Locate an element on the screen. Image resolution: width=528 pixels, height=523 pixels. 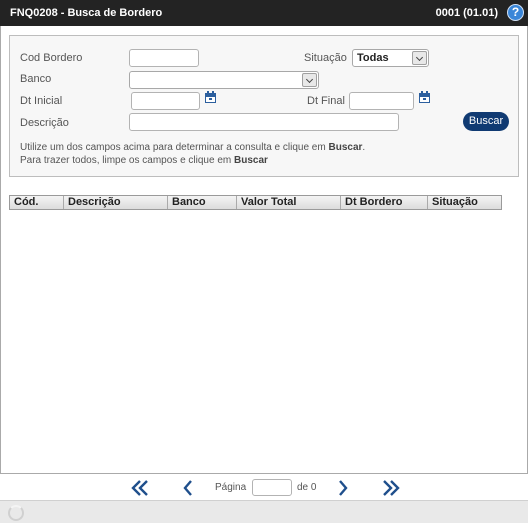
page-label: Página is located at coordinates (231, 487).